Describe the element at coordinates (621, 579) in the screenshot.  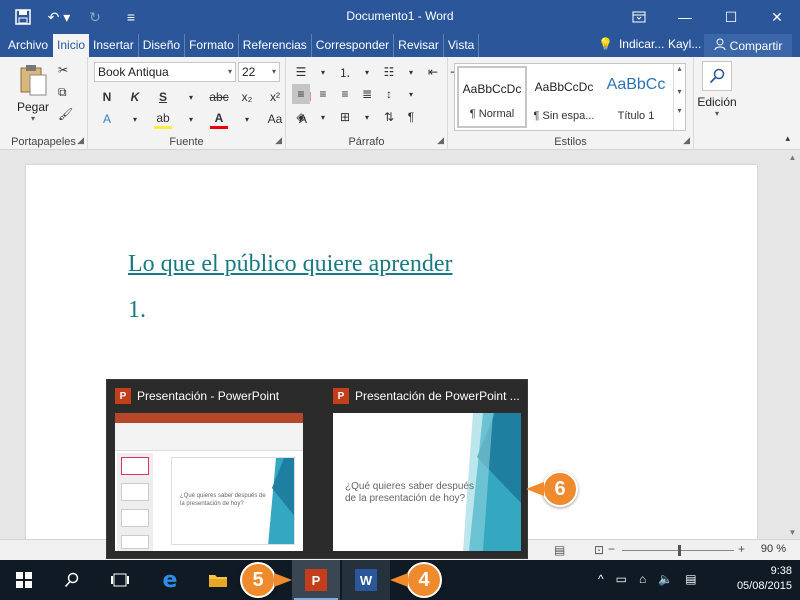
I see `battery-icon: ▭` at that location.